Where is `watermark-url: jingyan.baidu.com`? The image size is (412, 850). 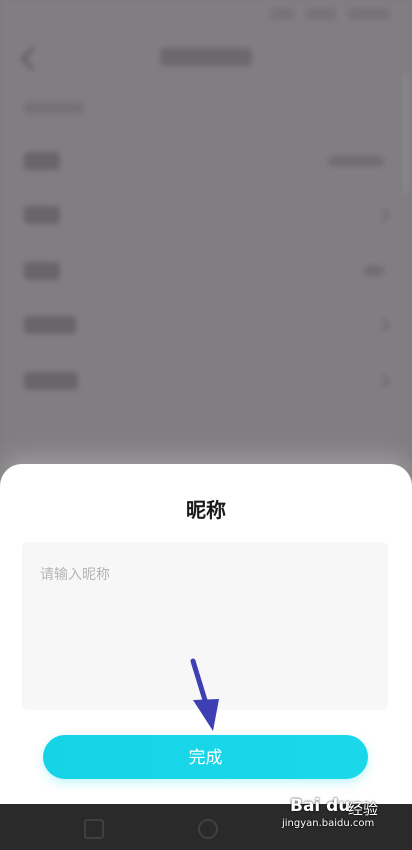
watermark-url: jingyan.baidu.com is located at coordinates (328, 823).